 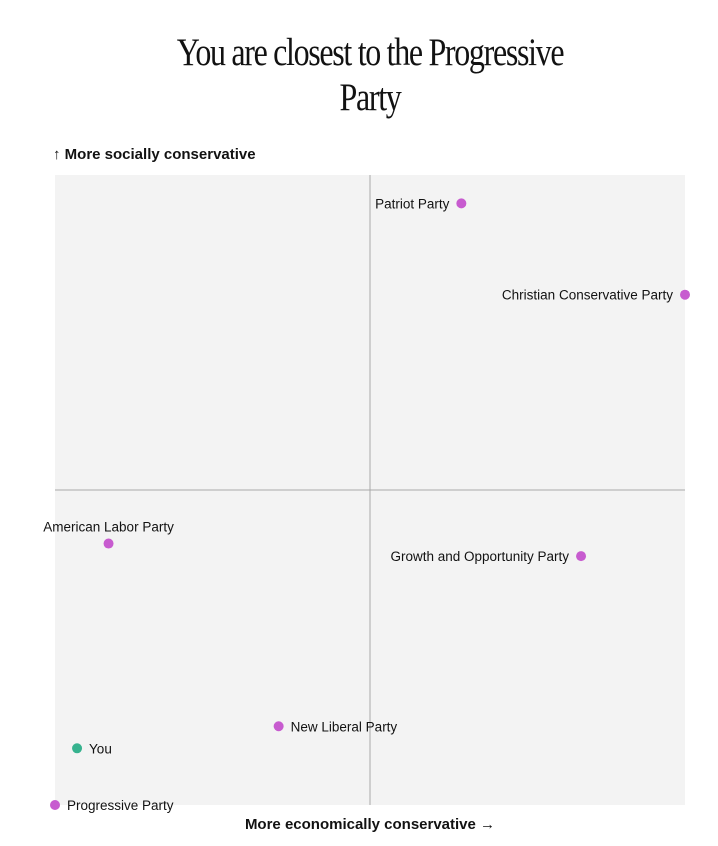 I want to click on point-label: Progressive Party, so click(x=120, y=805).